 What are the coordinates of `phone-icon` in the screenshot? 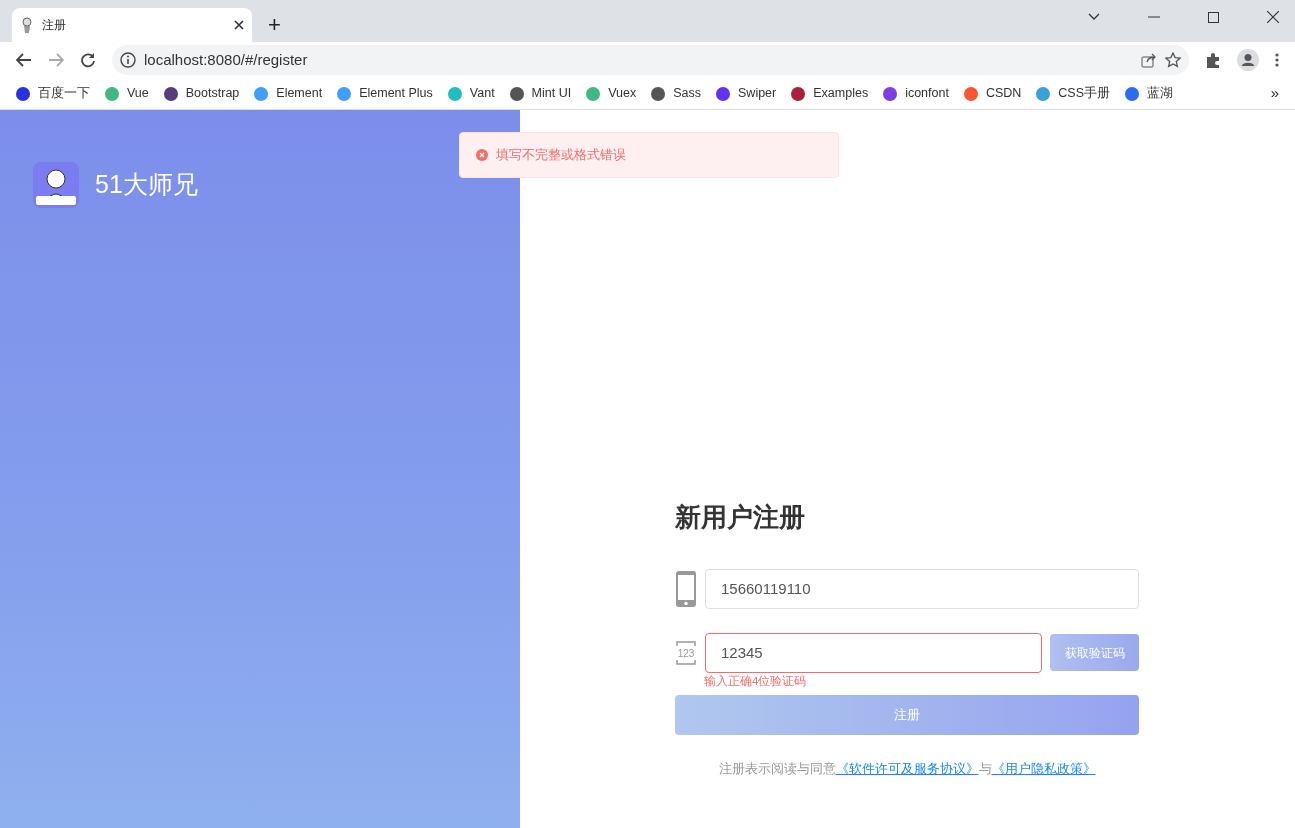 It's located at (686, 588).